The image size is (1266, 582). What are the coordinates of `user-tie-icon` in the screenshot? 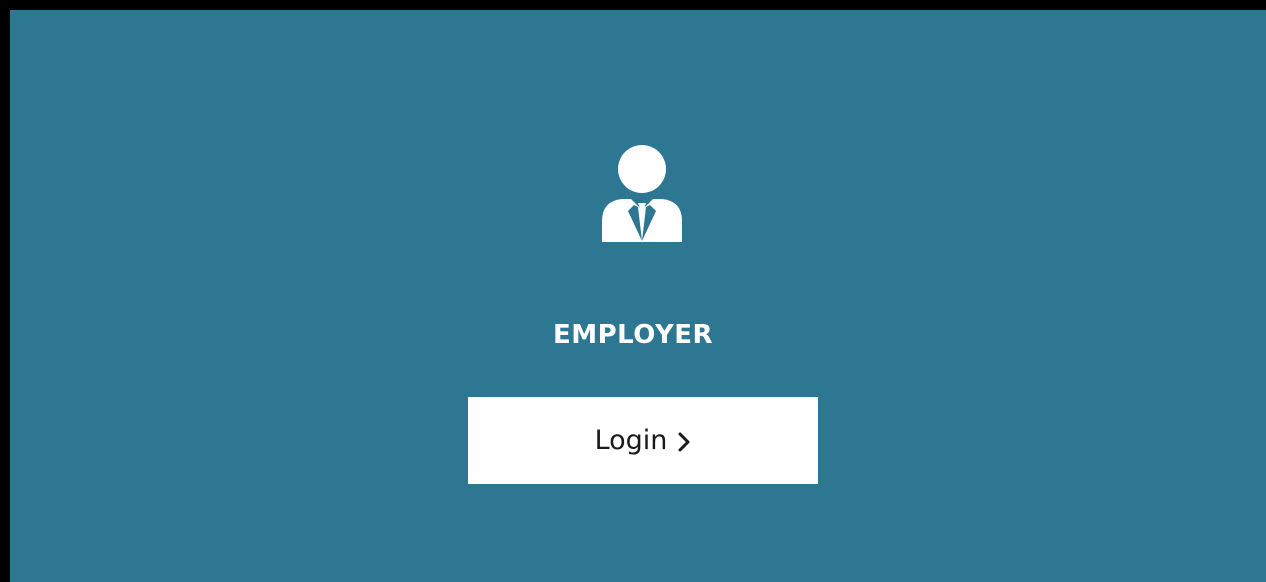 It's located at (642, 193).